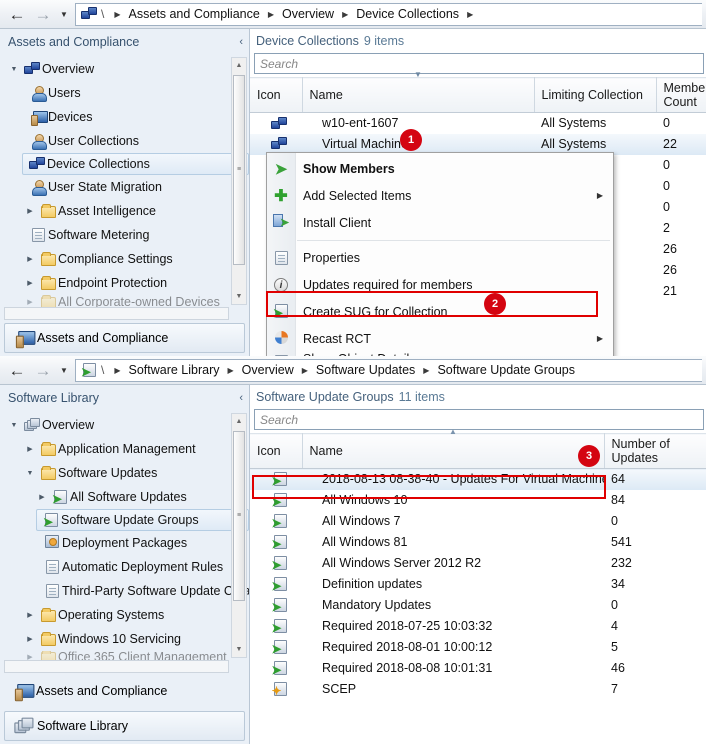 Image resolution: width=706 pixels, height=744 pixels. Describe the element at coordinates (440, 195) in the screenshot. I see `menu-item-add-selected-items: ✚ Add Selected Items ▶` at that location.